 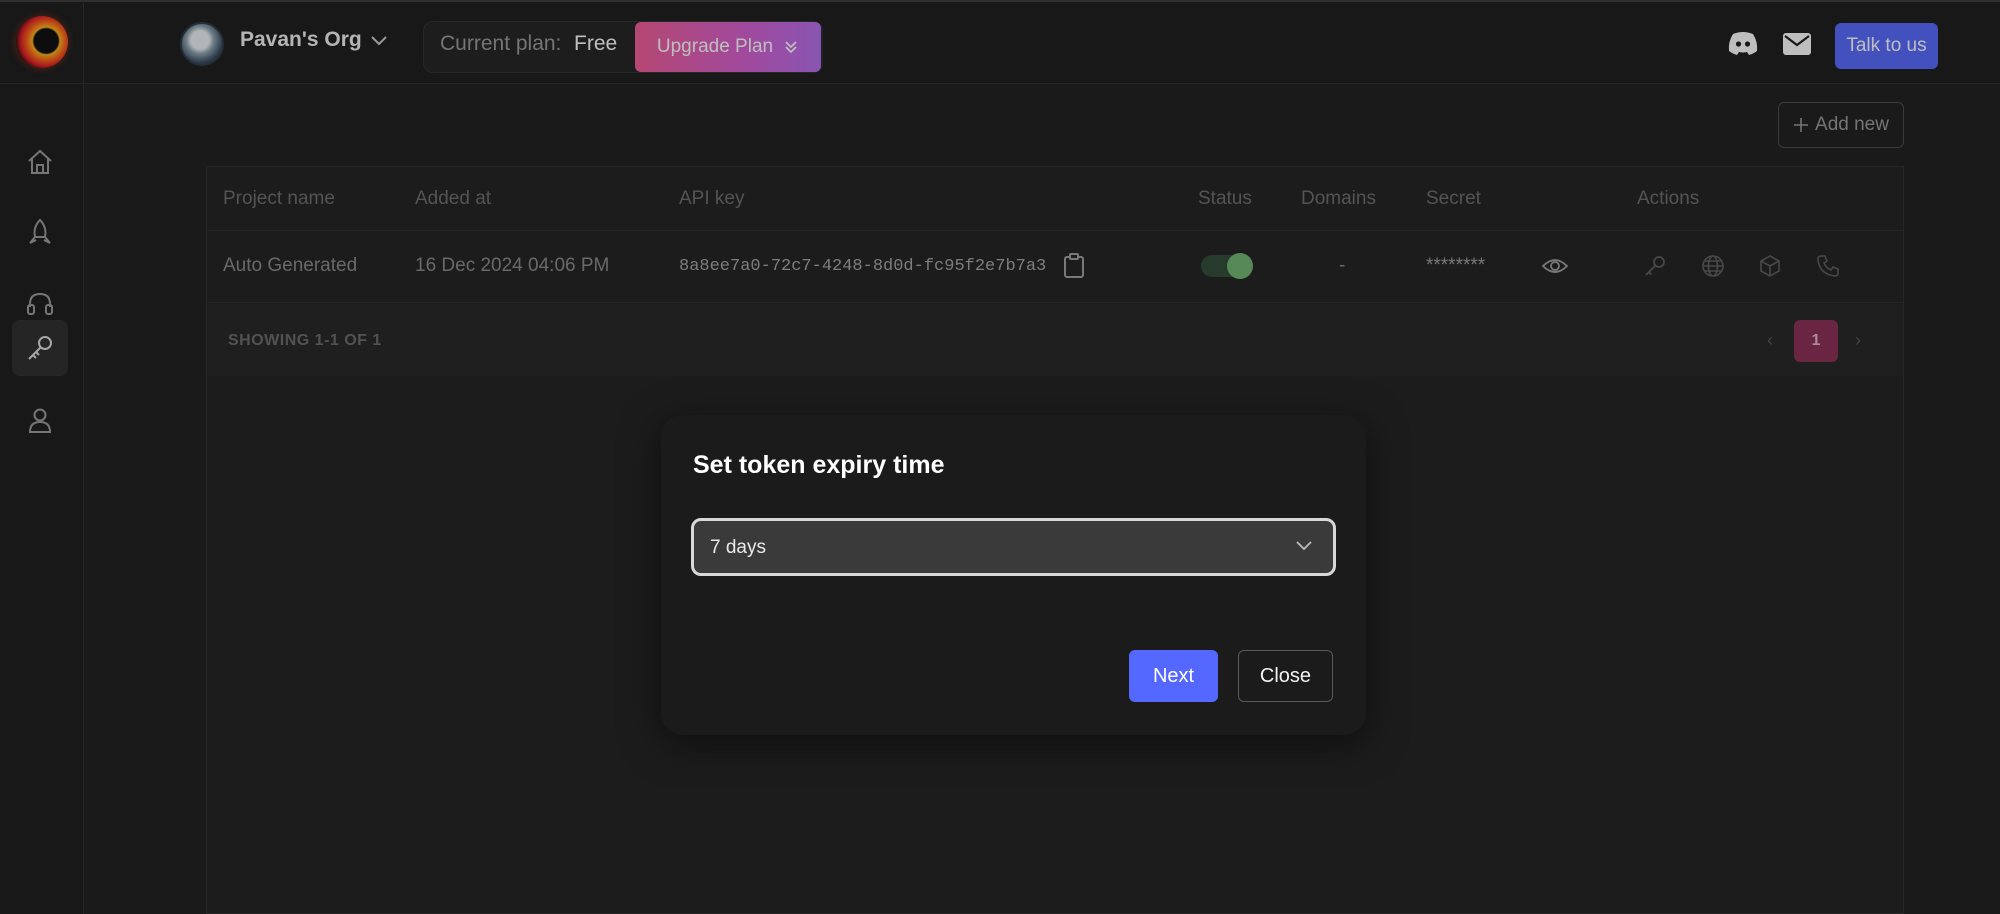 I want to click on next-button: Next, so click(x=1173, y=676).